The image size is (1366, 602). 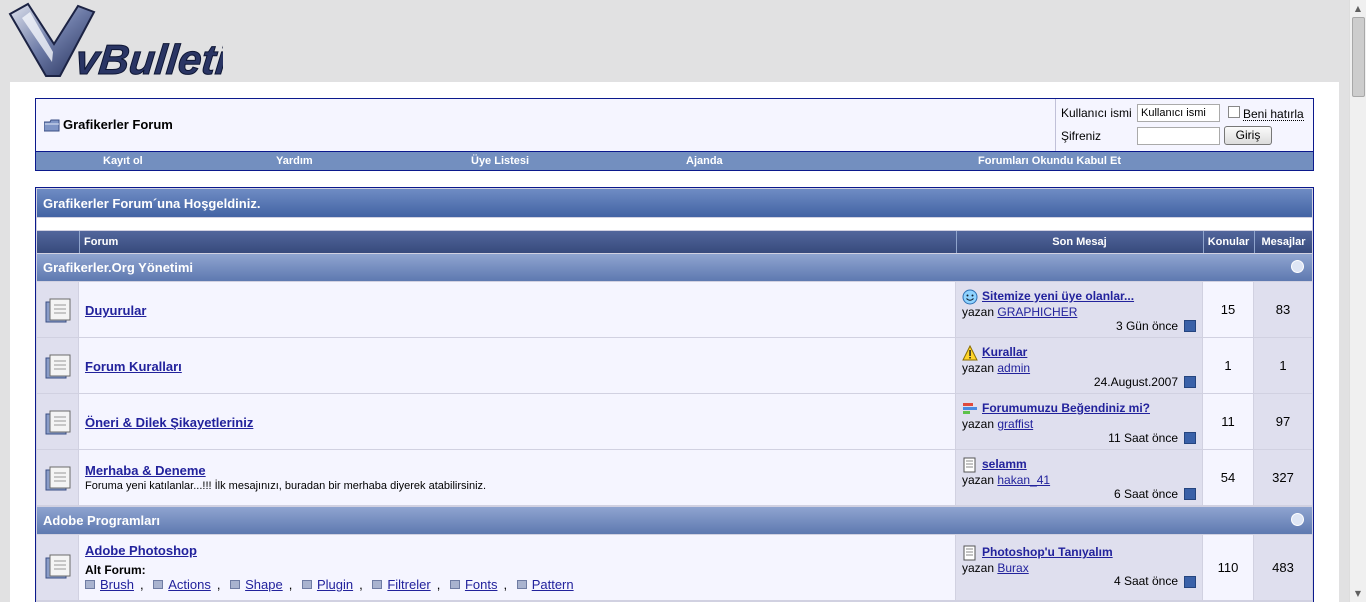 What do you see at coordinates (1013, 368) in the screenshot?
I see `last-post-user: admin` at bounding box center [1013, 368].